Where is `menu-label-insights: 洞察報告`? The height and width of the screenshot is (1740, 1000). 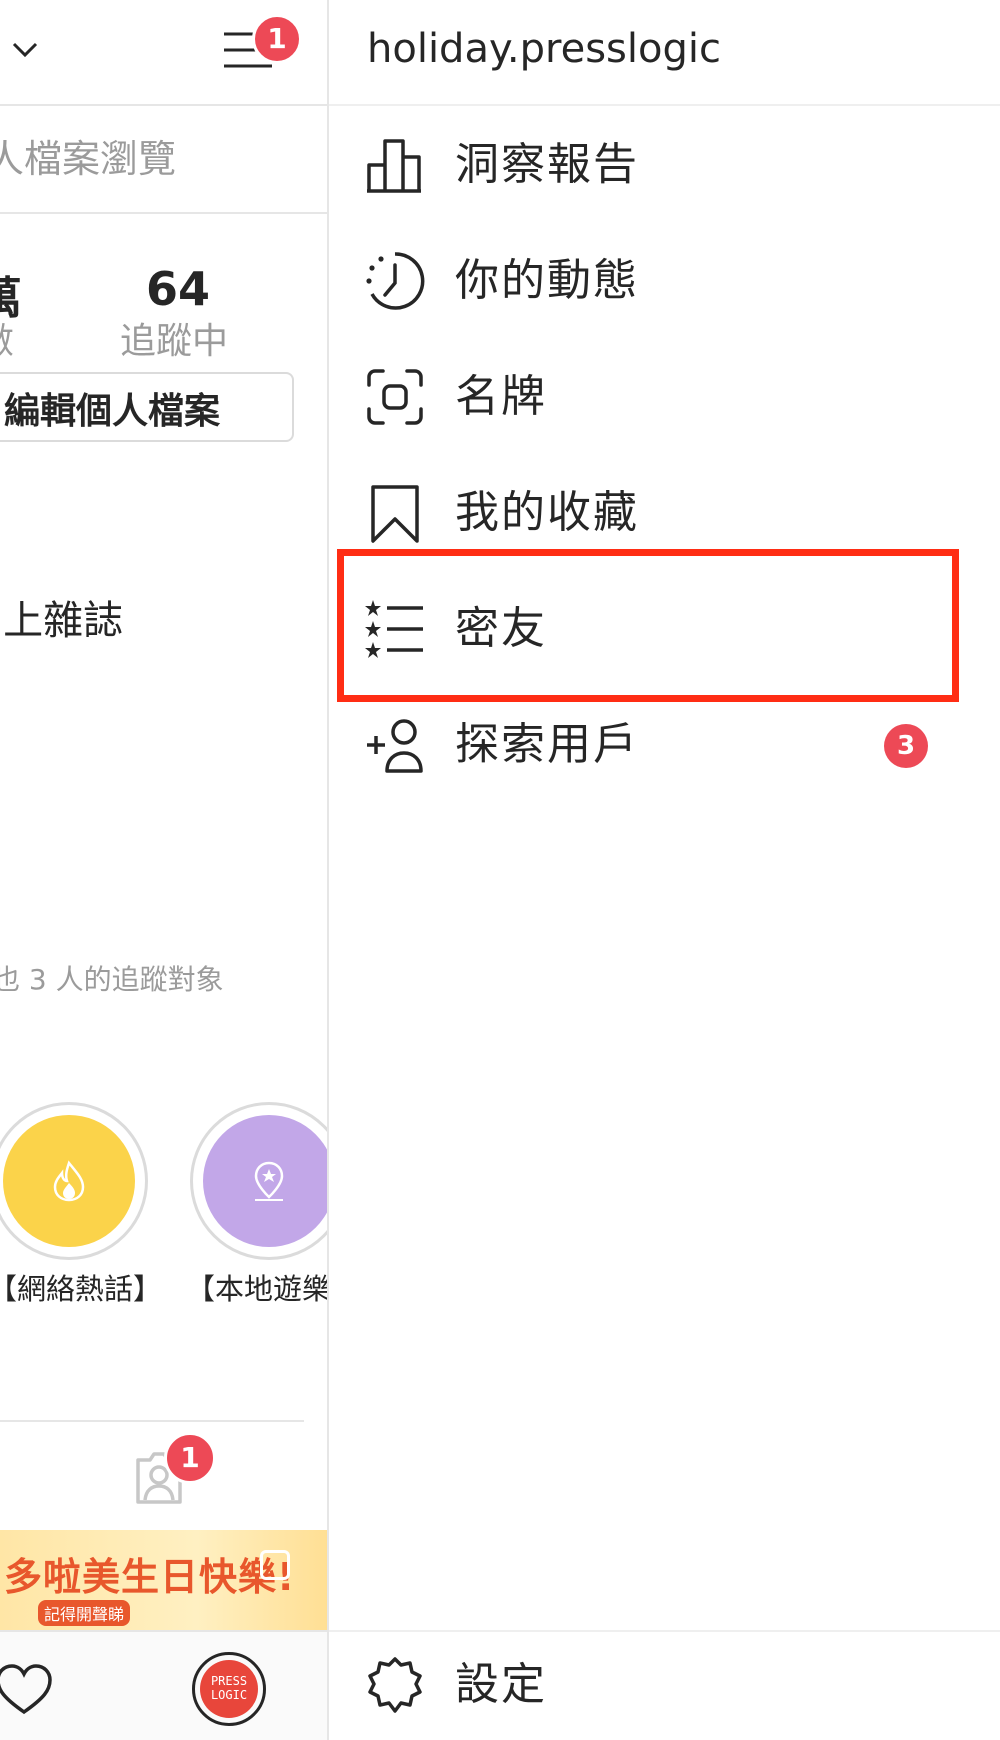 menu-label-insights: 洞察報告 is located at coordinates (547, 164).